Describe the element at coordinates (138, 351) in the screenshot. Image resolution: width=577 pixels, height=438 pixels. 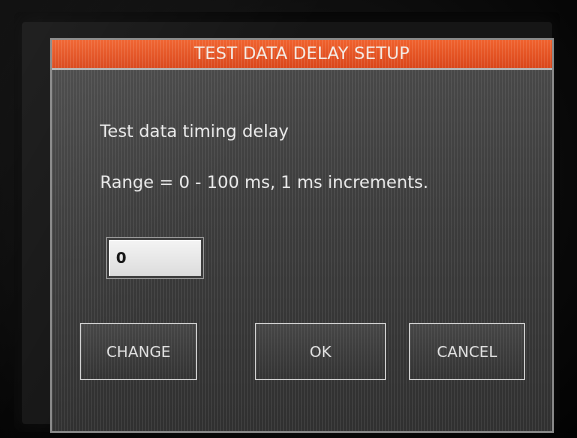
I see `change-button: CHANGE` at that location.